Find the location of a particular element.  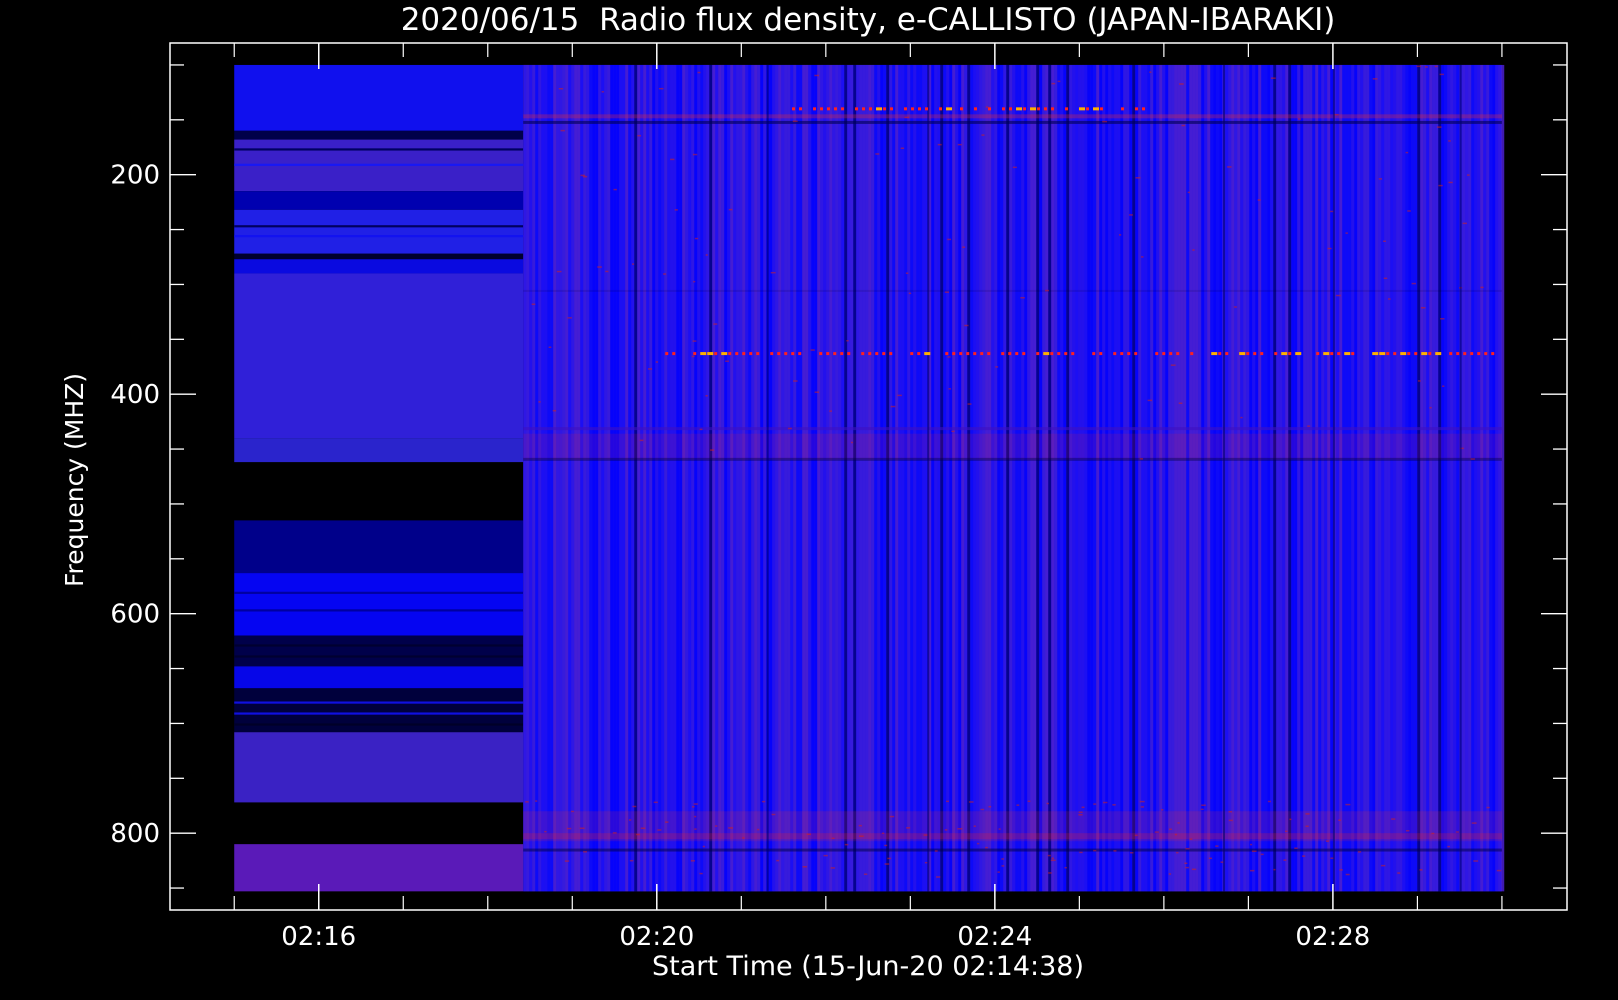

x-tick-label: 02:16 is located at coordinates (318, 937).